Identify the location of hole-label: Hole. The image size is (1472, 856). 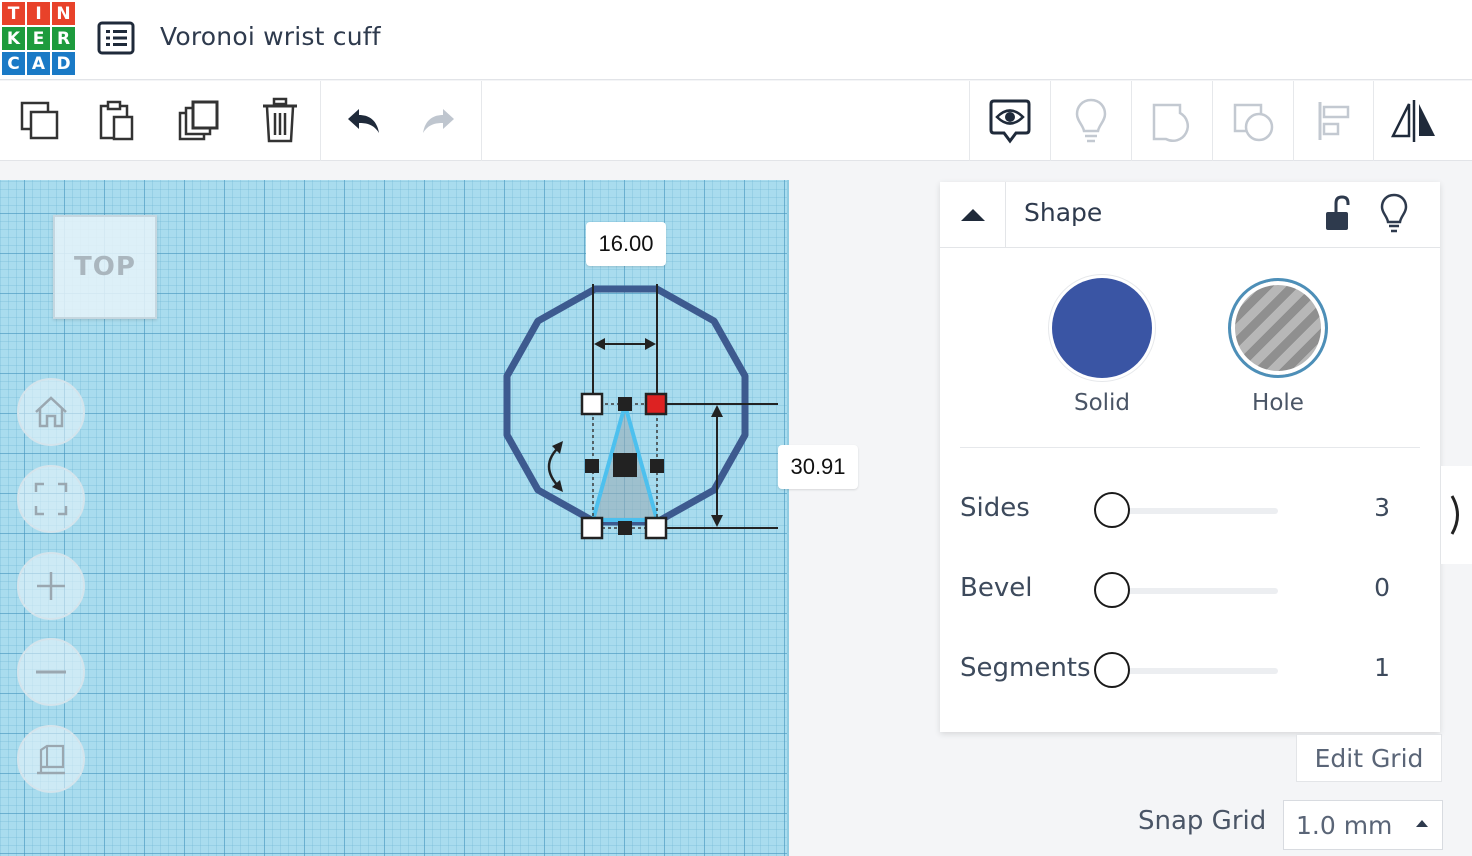
(1278, 403).